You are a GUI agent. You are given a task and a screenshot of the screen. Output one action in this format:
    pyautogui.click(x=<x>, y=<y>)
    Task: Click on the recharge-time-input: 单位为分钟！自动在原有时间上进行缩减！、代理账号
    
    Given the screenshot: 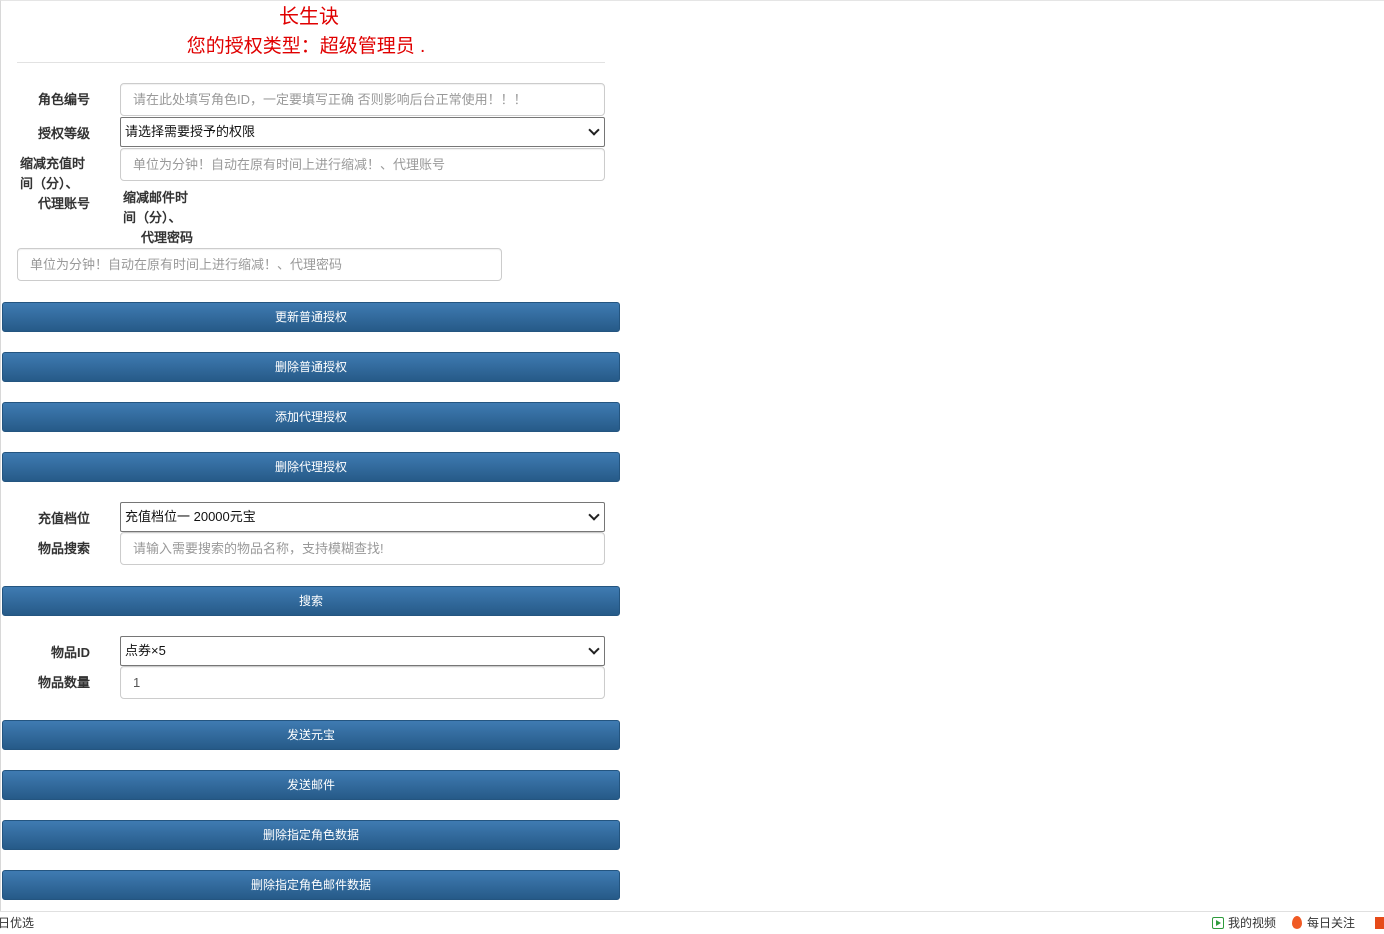 What is the action you would take?
    pyautogui.click(x=362, y=164)
    